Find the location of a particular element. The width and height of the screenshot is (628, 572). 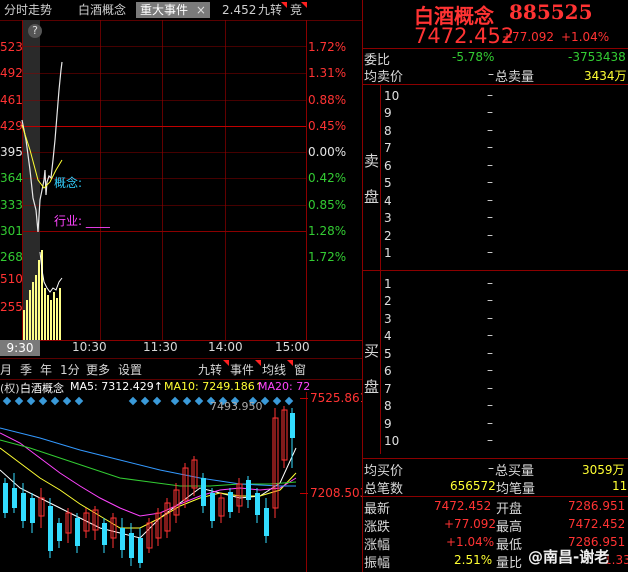

kline-toolbar: 月 季 年 1分 更多 设置 九转 事件 均线 窗 is located at coordinates (181, 369).